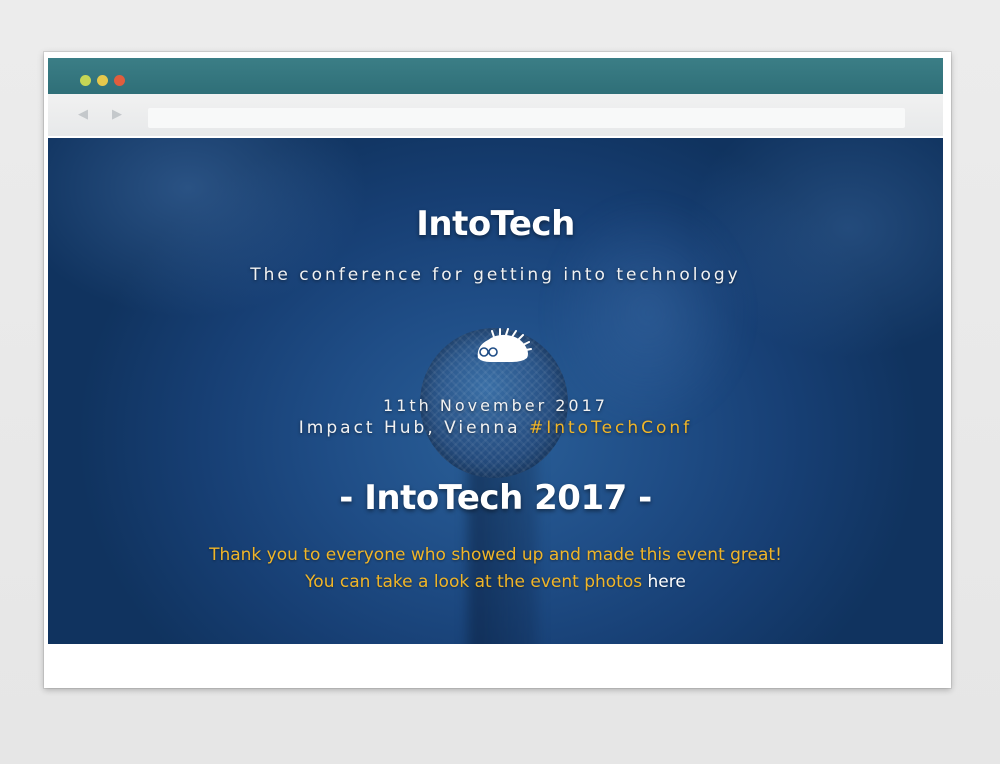  What do you see at coordinates (495, 405) in the screenshot?
I see `event-date: 11th November 2017` at bounding box center [495, 405].